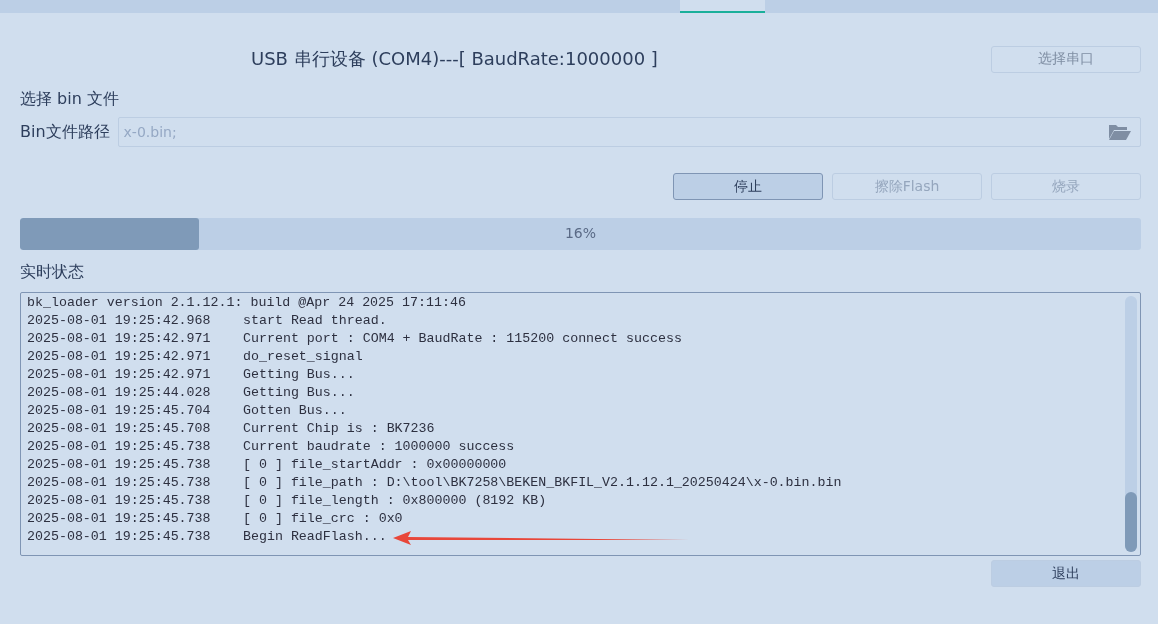 The image size is (1158, 624). I want to click on section-heading: 选择 bin 文件, so click(70, 99).